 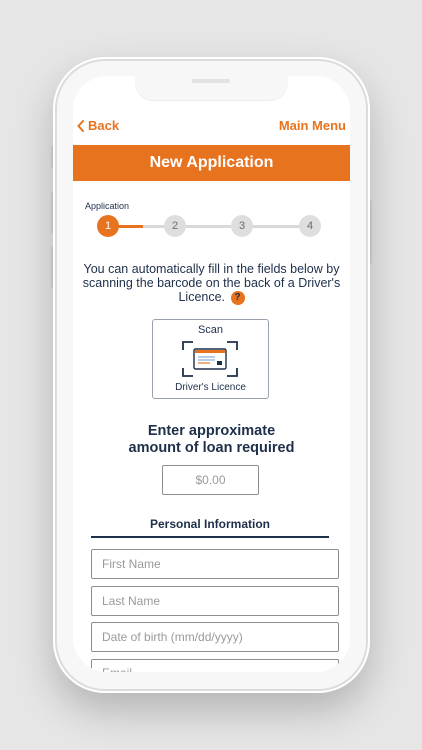 I want to click on scan-licence-button: Scan Driver's Licence, so click(x=210, y=359).